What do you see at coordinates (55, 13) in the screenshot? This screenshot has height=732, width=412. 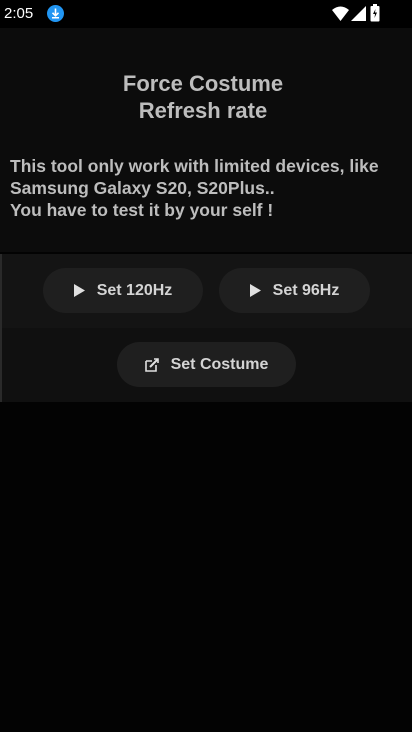 I see `download-icon` at bounding box center [55, 13].